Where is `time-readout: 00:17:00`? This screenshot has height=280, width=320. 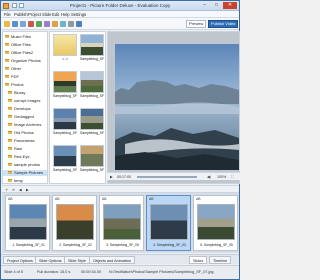 time-readout: 00:17:00 is located at coordinates (124, 177).